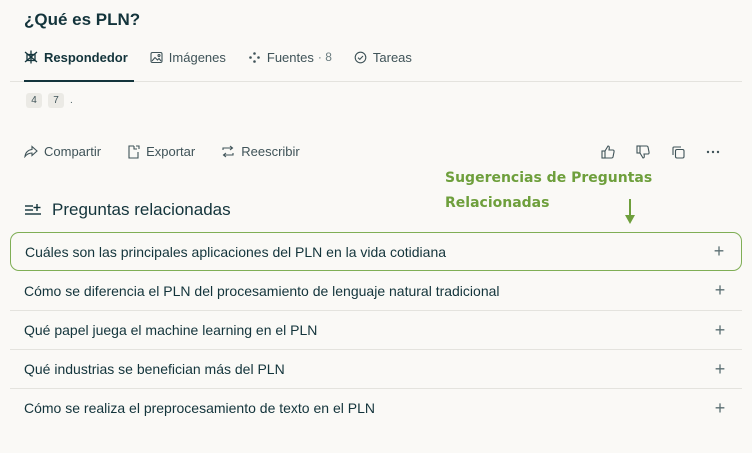  What do you see at coordinates (79, 81) in the screenshot?
I see `active-tab-indicator` at bounding box center [79, 81].